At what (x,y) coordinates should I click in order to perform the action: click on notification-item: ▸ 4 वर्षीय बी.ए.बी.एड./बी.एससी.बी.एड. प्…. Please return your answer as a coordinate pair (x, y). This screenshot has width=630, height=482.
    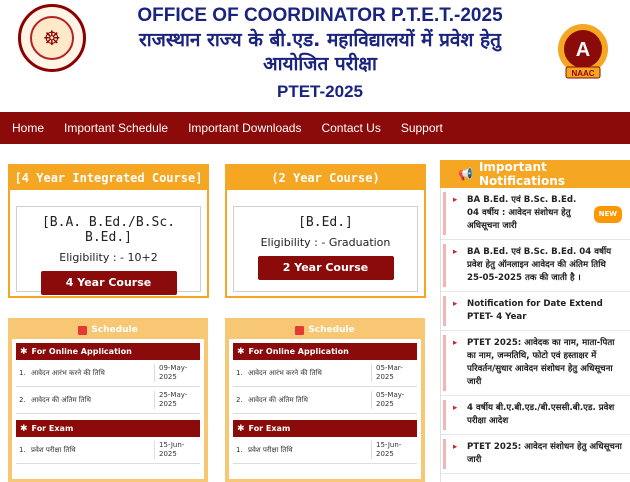
    Looking at the image, I should click on (535, 415).